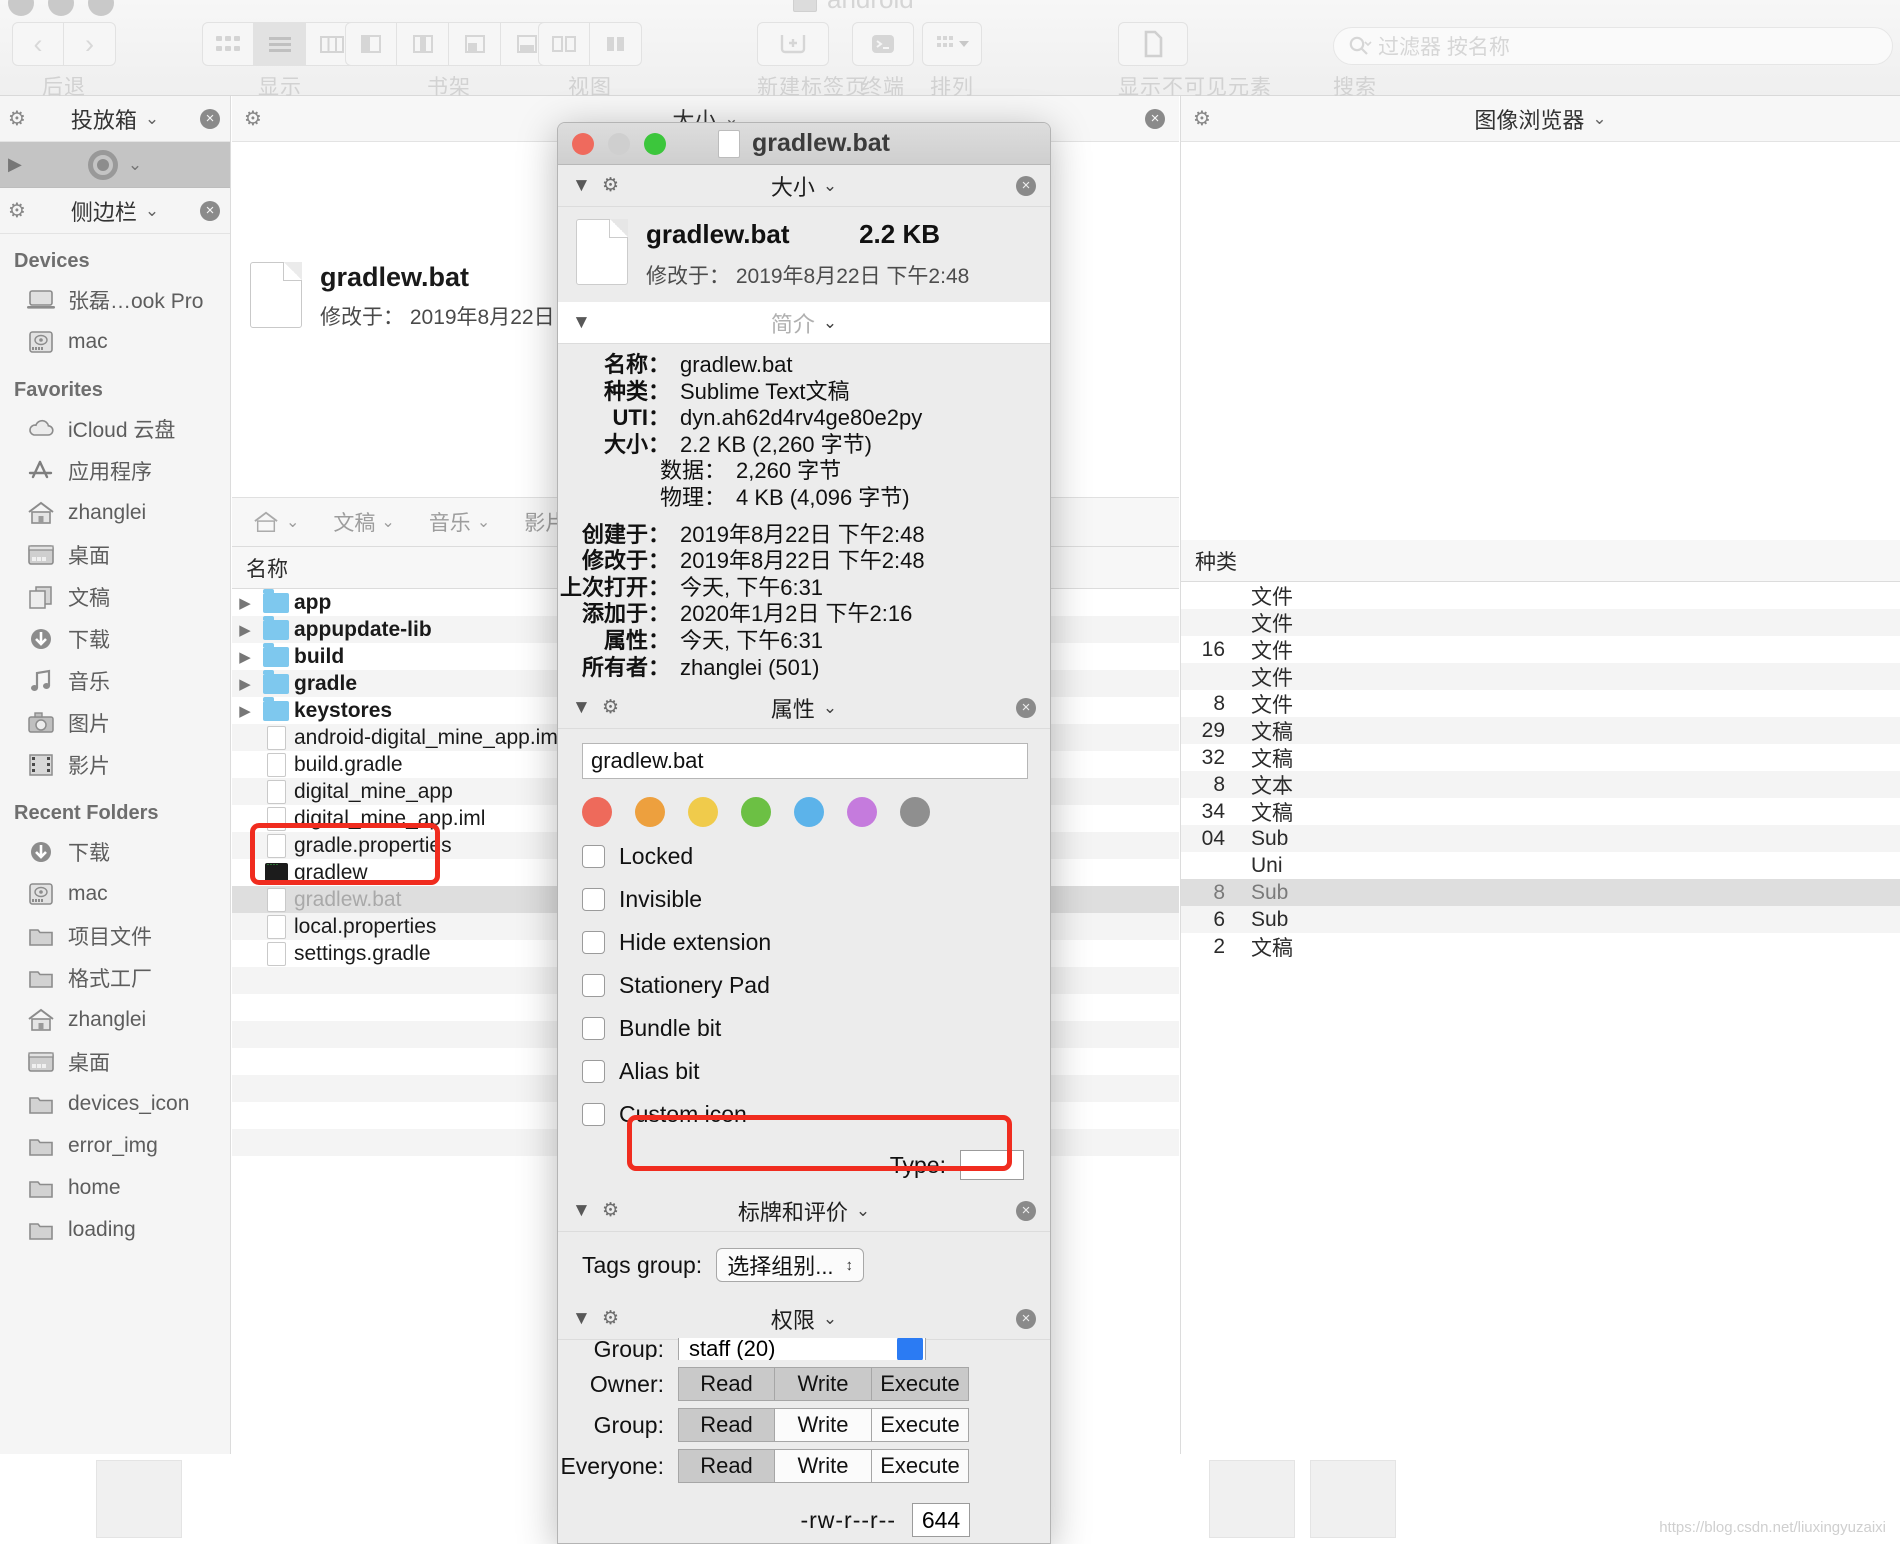 Image resolution: width=1900 pixels, height=1544 pixels. Describe the element at coordinates (371, 44) in the screenshot. I see `shelf-left-button` at that location.